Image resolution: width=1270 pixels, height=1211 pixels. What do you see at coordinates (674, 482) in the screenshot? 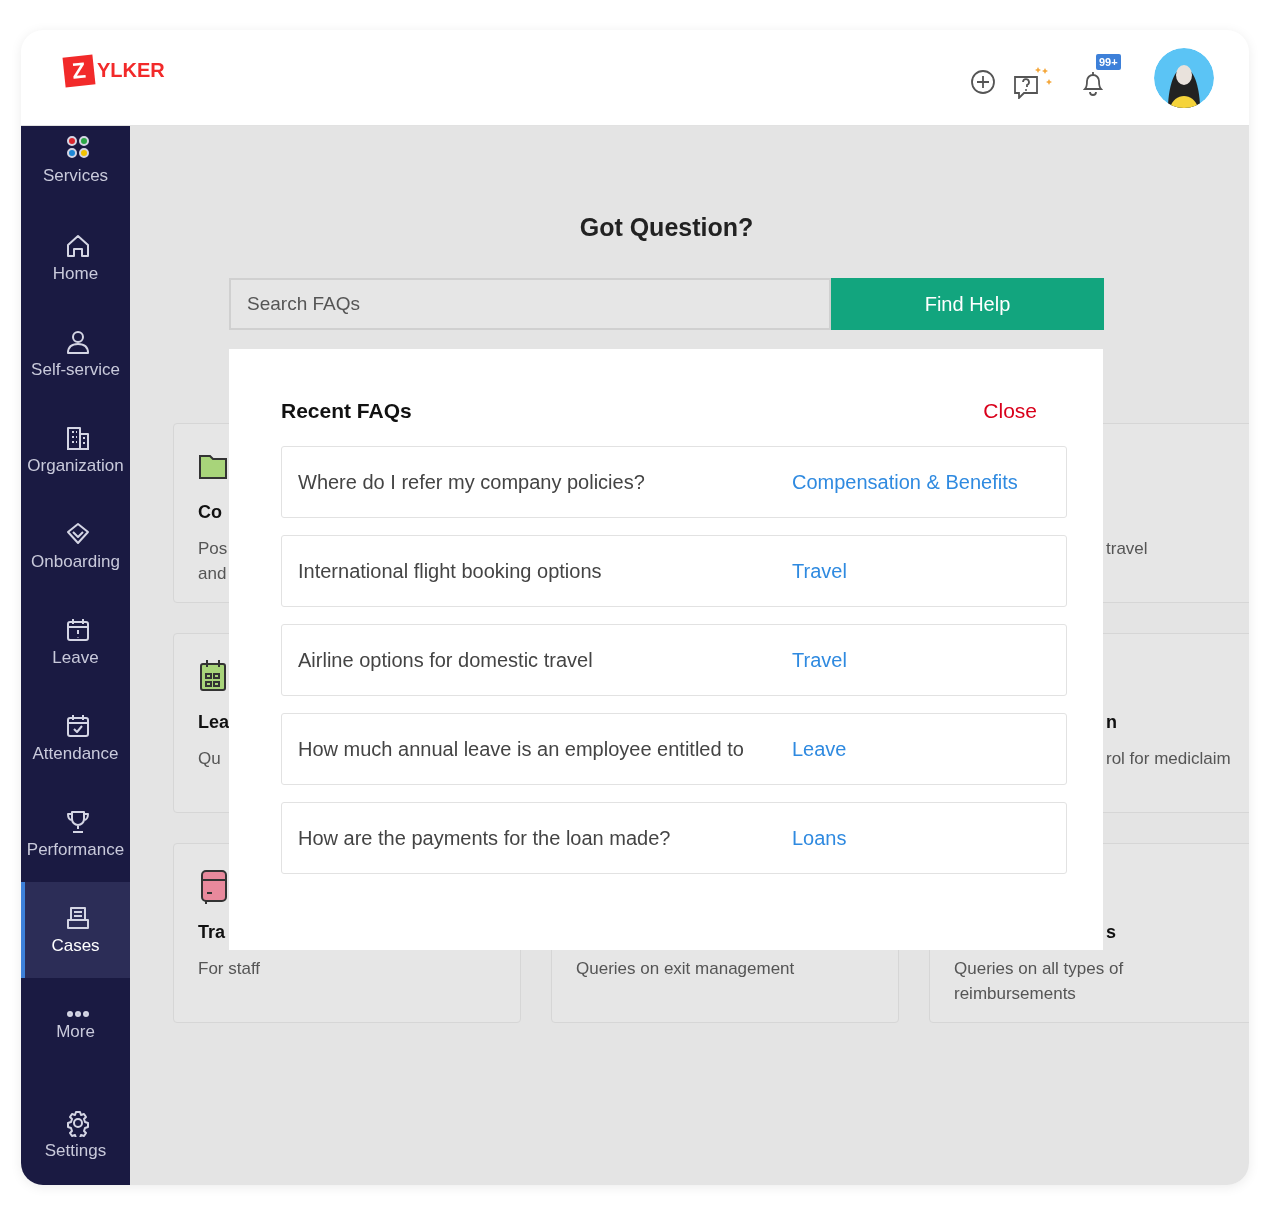
I see `faq-item: Where do I refer my company policies? Compensation & Benefits` at bounding box center [674, 482].